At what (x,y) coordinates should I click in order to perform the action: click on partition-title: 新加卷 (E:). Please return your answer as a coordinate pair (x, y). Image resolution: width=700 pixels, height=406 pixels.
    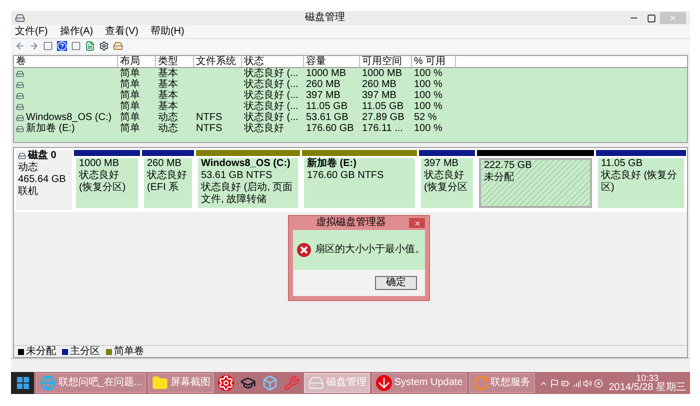
    Looking at the image, I should click on (332, 164).